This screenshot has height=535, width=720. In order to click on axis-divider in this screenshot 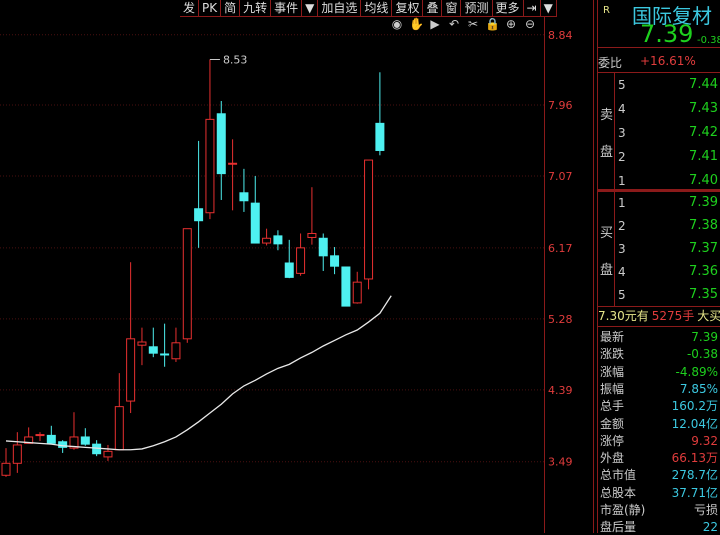, I will do `click(544, 275)`.